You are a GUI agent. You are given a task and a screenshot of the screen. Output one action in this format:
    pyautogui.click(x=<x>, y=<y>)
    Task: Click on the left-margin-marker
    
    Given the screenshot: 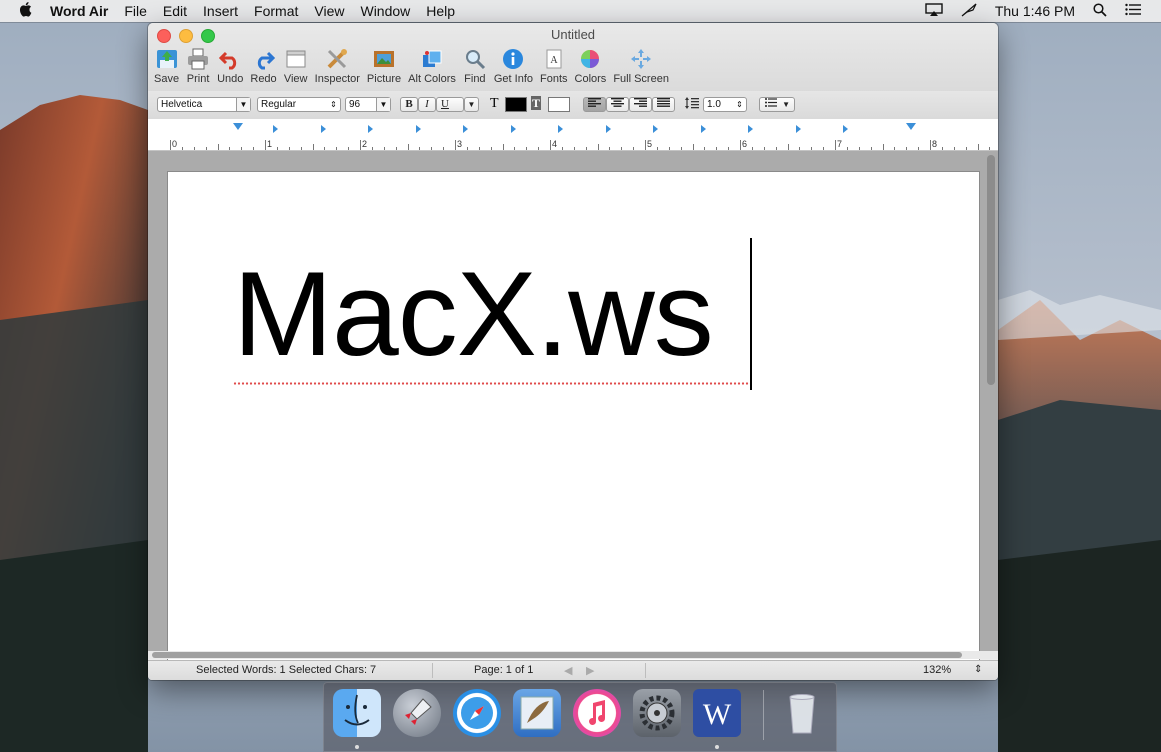 What is the action you would take?
    pyautogui.click(x=238, y=126)
    